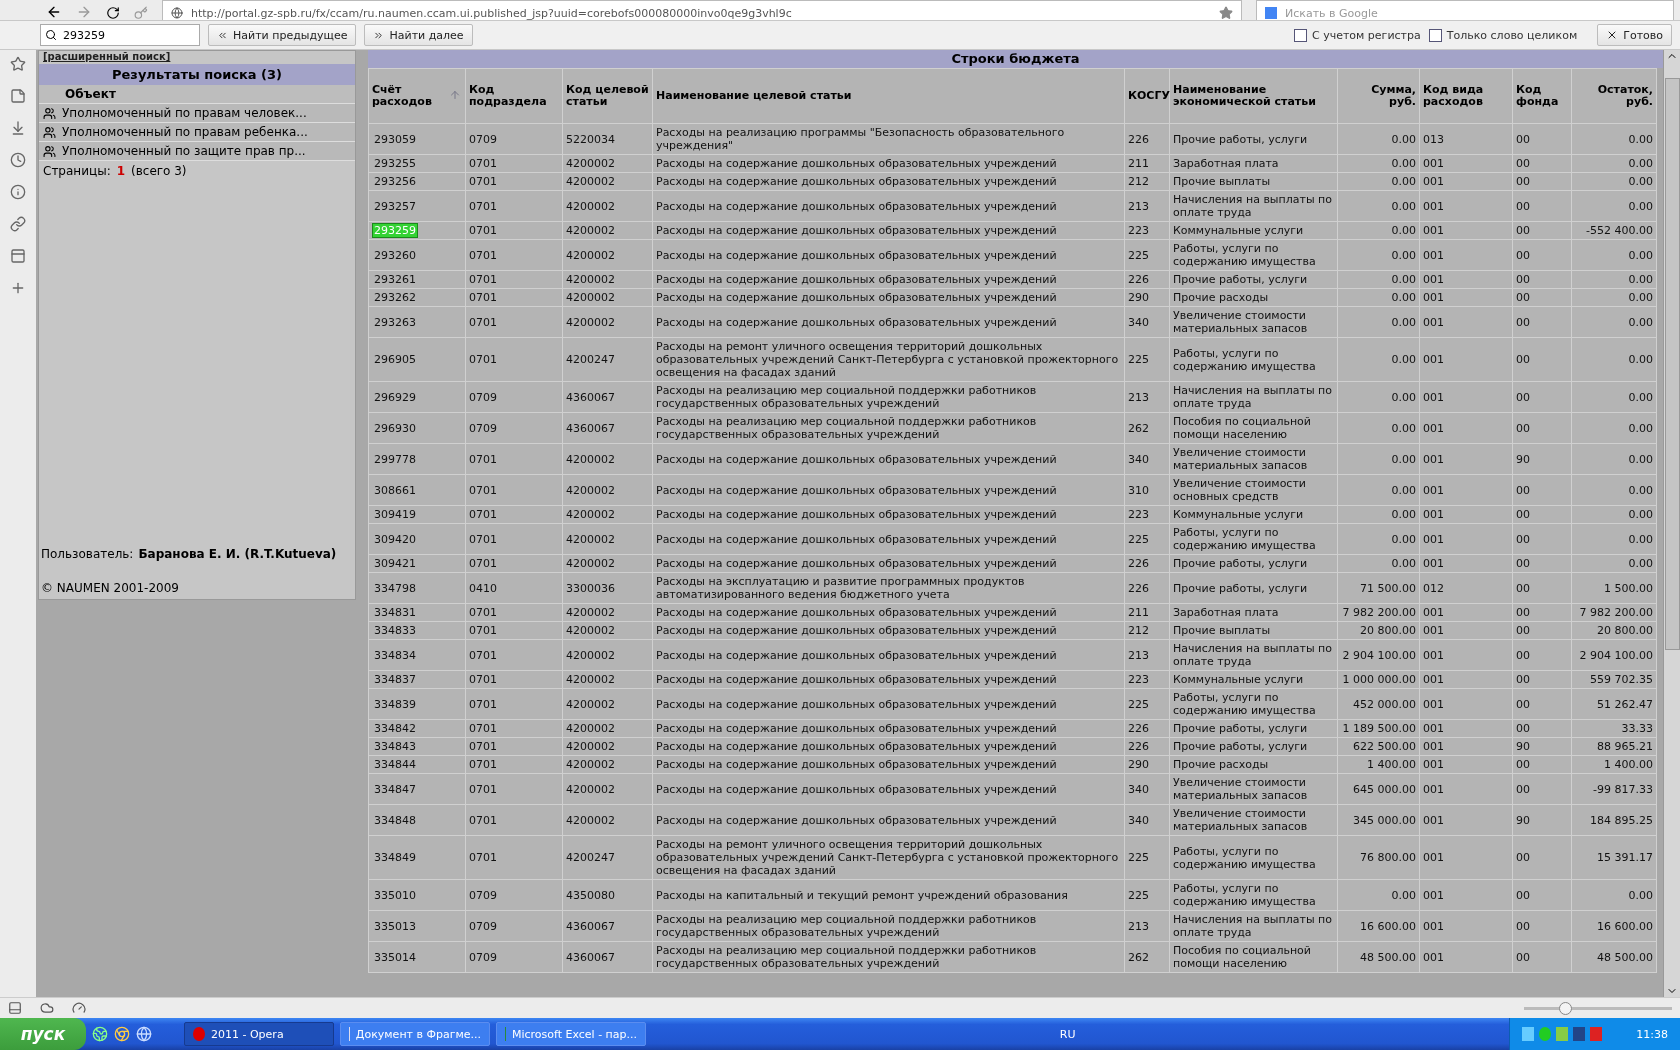 The height and width of the screenshot is (1050, 1680). I want to click on table-cell: 299778, so click(417, 459).